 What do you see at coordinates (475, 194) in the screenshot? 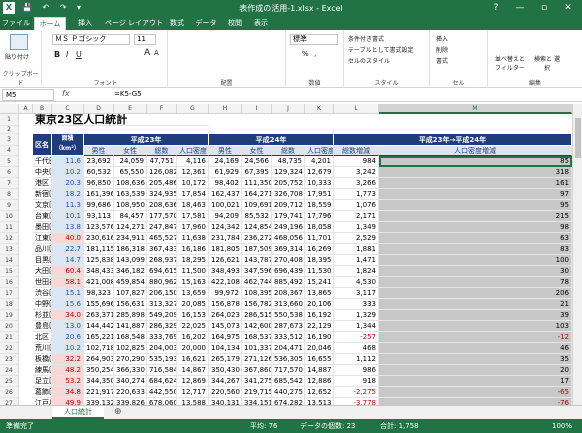
I see `density-change: 97` at bounding box center [475, 194].